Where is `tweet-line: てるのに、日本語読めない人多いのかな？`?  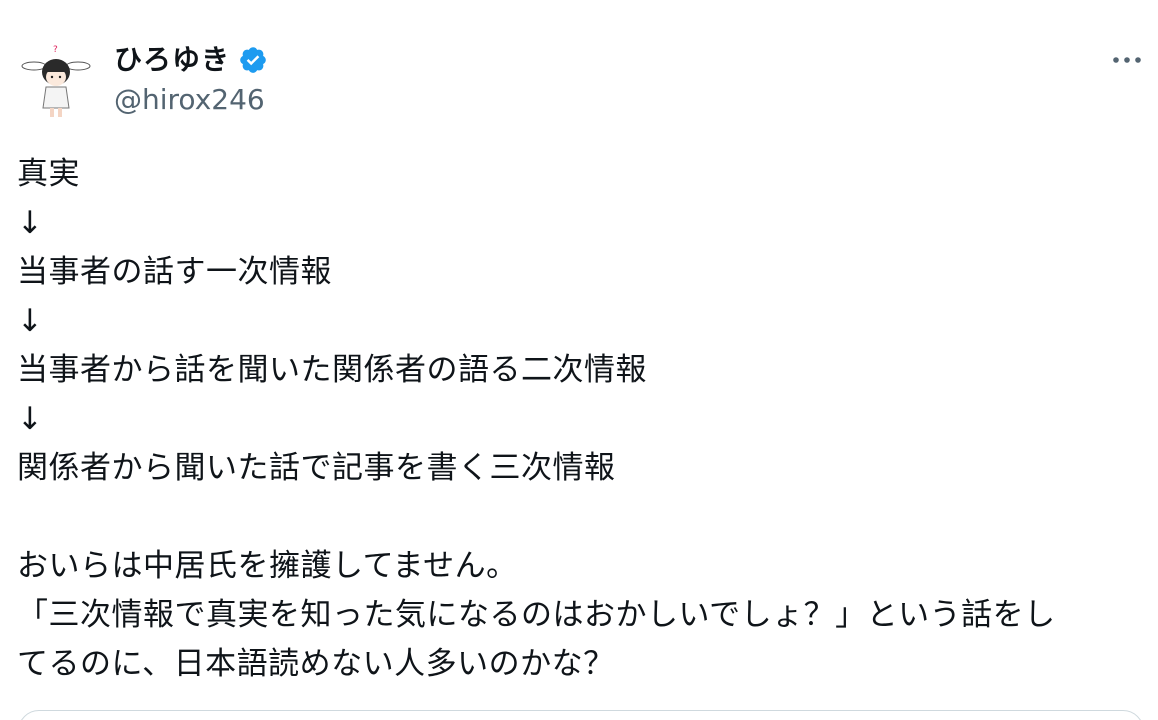 tweet-line: てるのに、日本語読めない人多いのかな？ is located at coordinates (316, 664).